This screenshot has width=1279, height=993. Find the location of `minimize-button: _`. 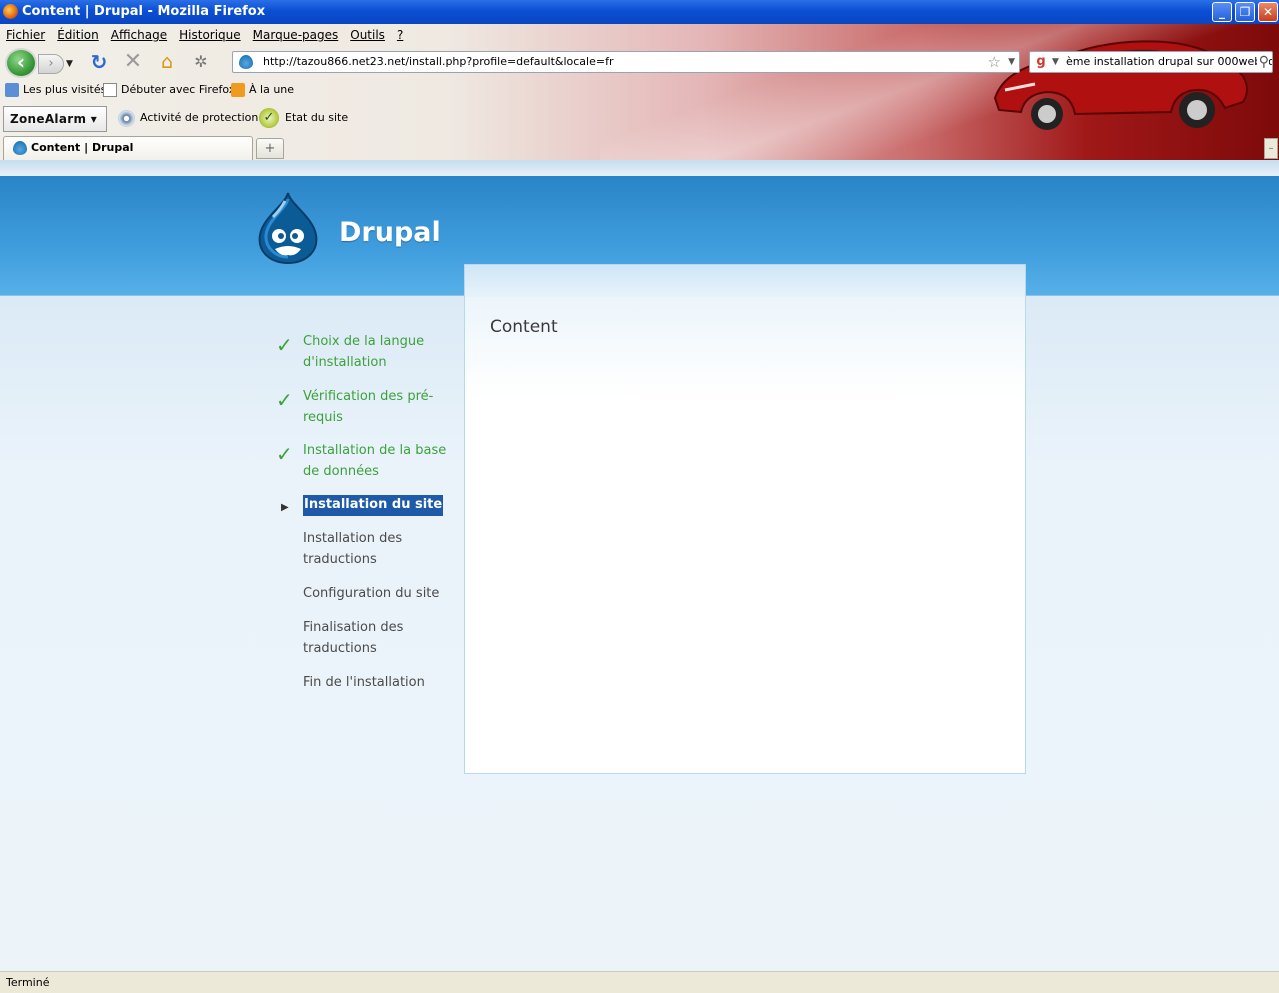

minimize-button: _ is located at coordinates (1222, 12).